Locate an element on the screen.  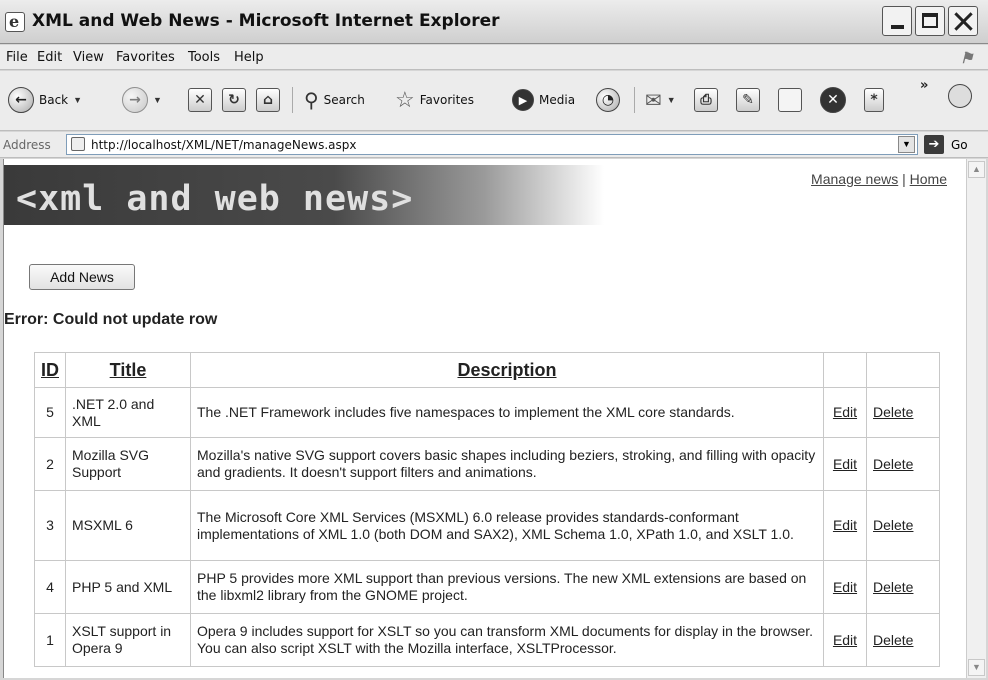
block-button: ✕ is located at coordinates (833, 100).